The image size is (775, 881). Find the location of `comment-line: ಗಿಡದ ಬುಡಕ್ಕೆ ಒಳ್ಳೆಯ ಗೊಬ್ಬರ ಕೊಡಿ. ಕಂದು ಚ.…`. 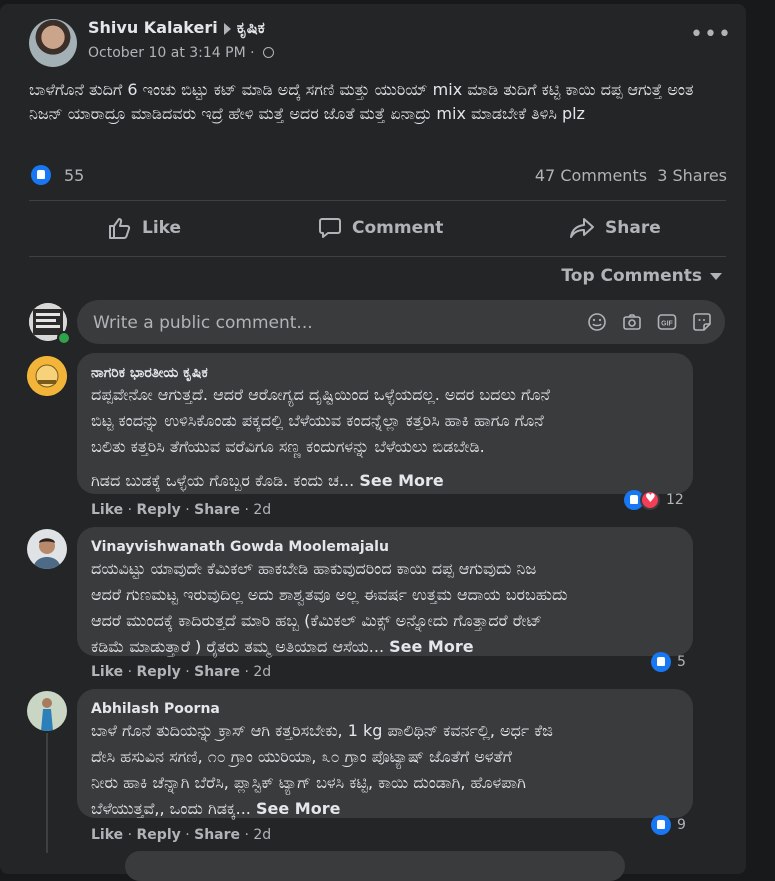

comment-line: ಗಿಡದ ಬುಡಕ್ಕೆ ಒಳ್ಳೆಯ ಗೊಬ್ಬರ ಕೊಡಿ. ಕಂದು ಚ.… is located at coordinates (391, 481).